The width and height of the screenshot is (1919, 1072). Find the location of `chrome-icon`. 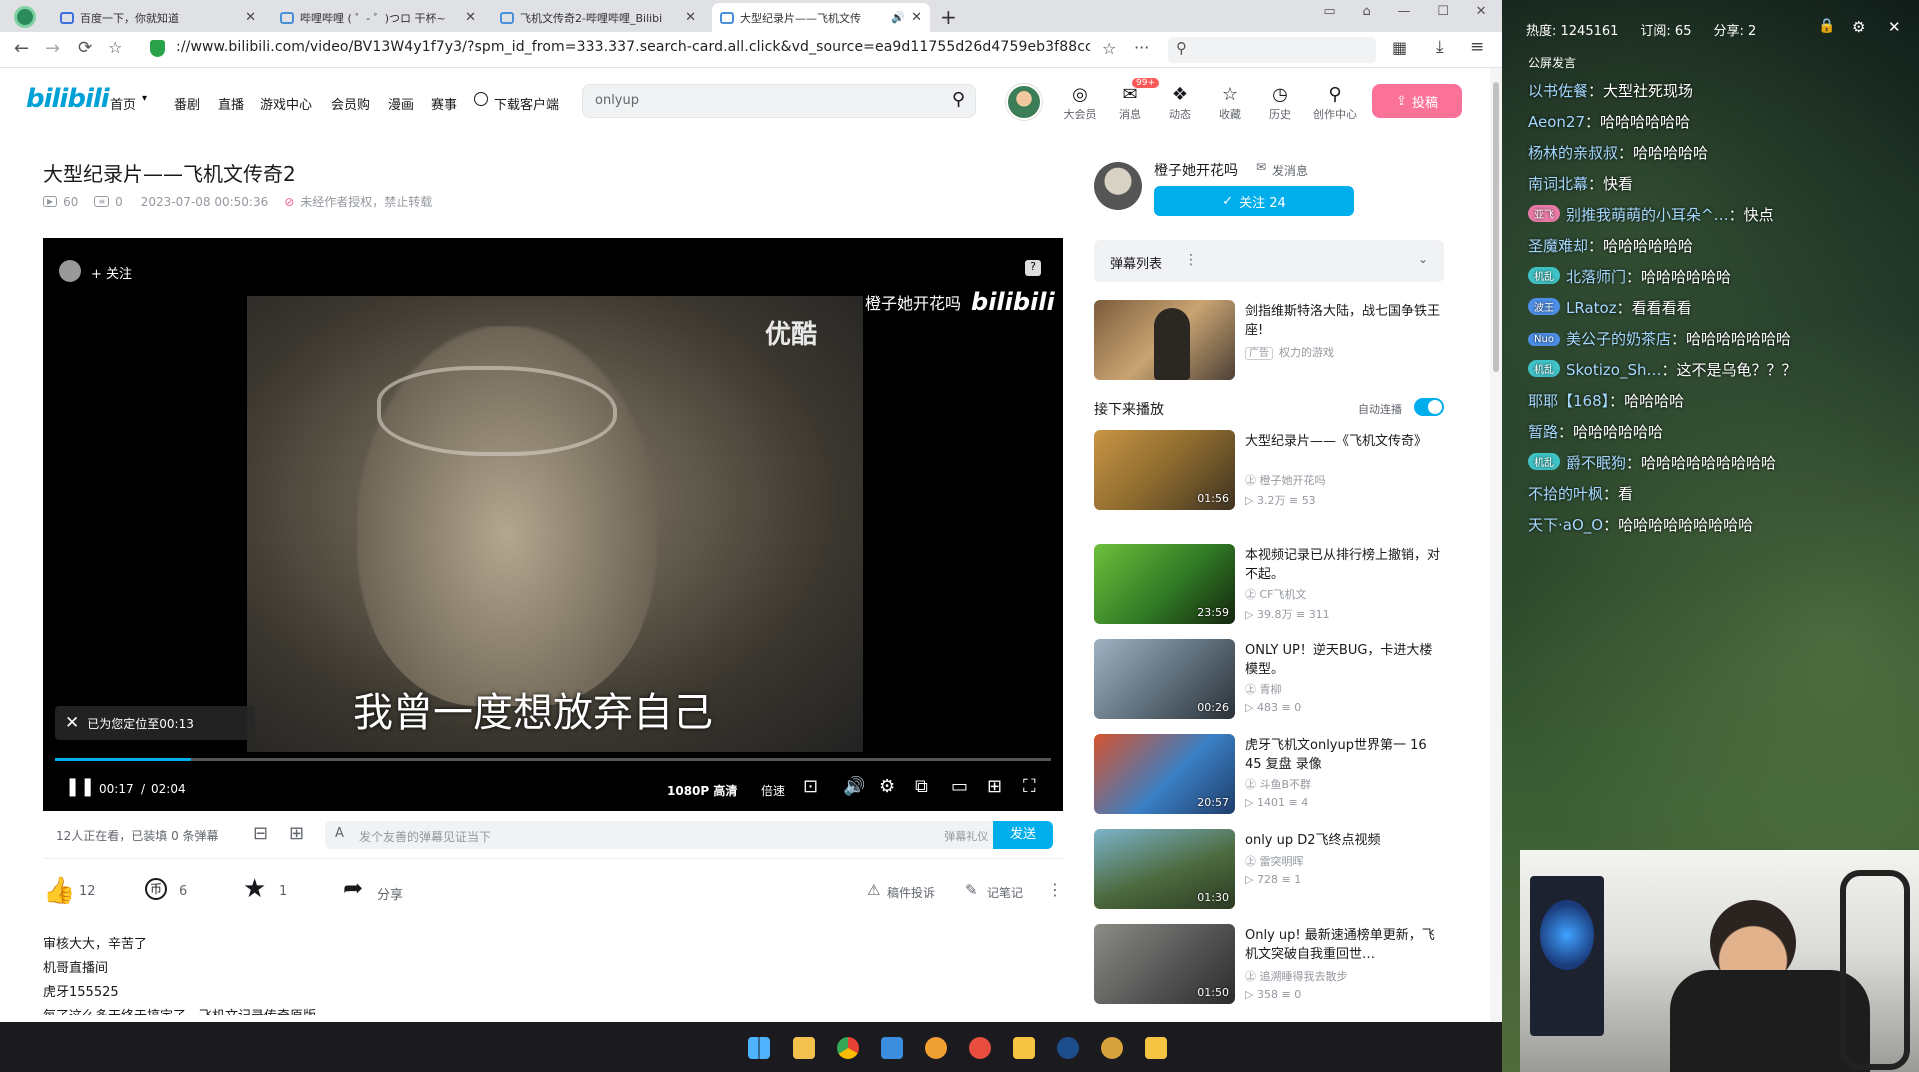

chrome-icon is located at coordinates (848, 1048).